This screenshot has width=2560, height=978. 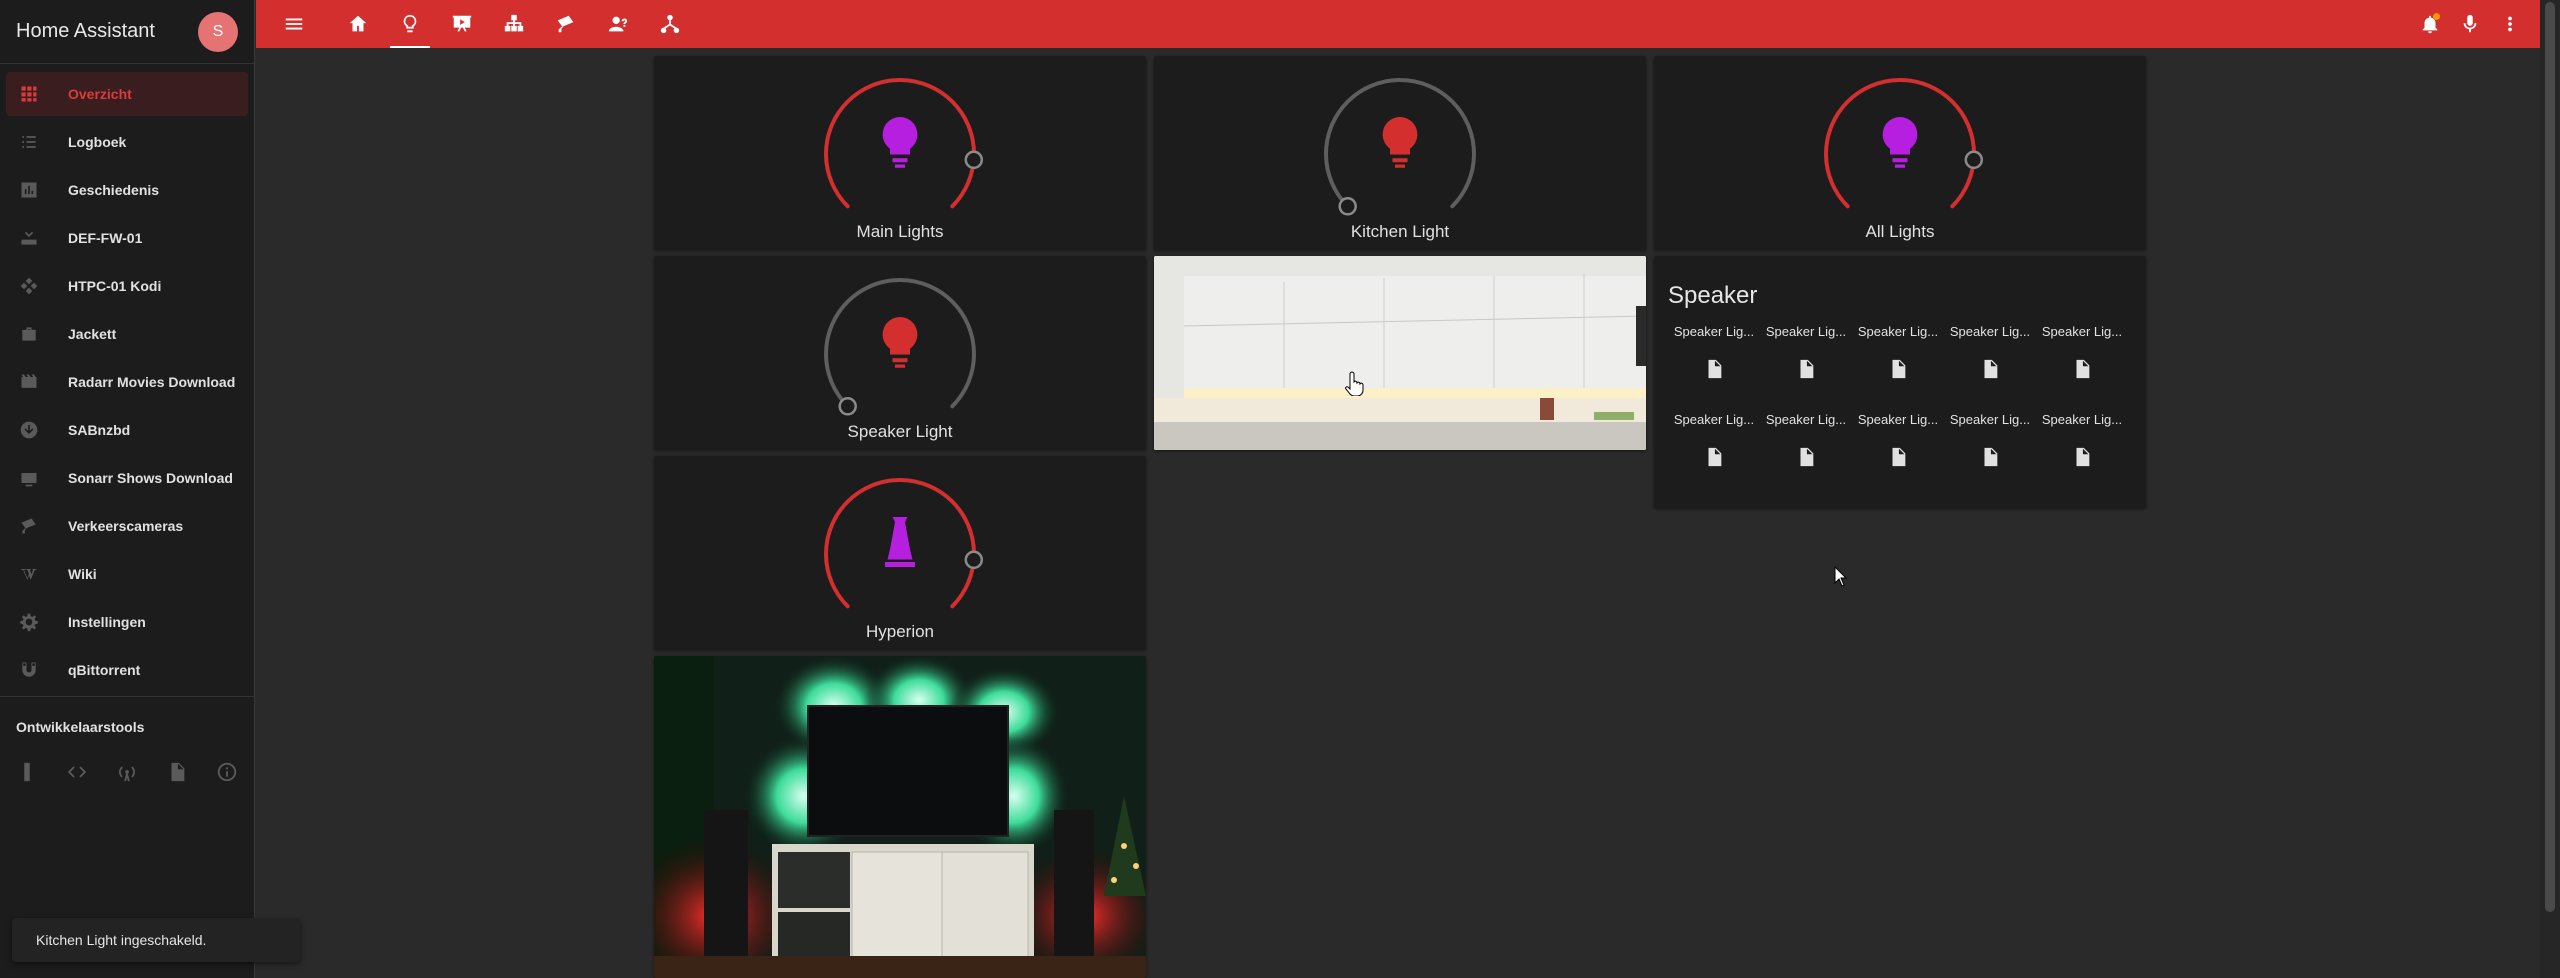 What do you see at coordinates (127, 94) in the screenshot?
I see `sidebar-item-overzicht: Overzicht` at bounding box center [127, 94].